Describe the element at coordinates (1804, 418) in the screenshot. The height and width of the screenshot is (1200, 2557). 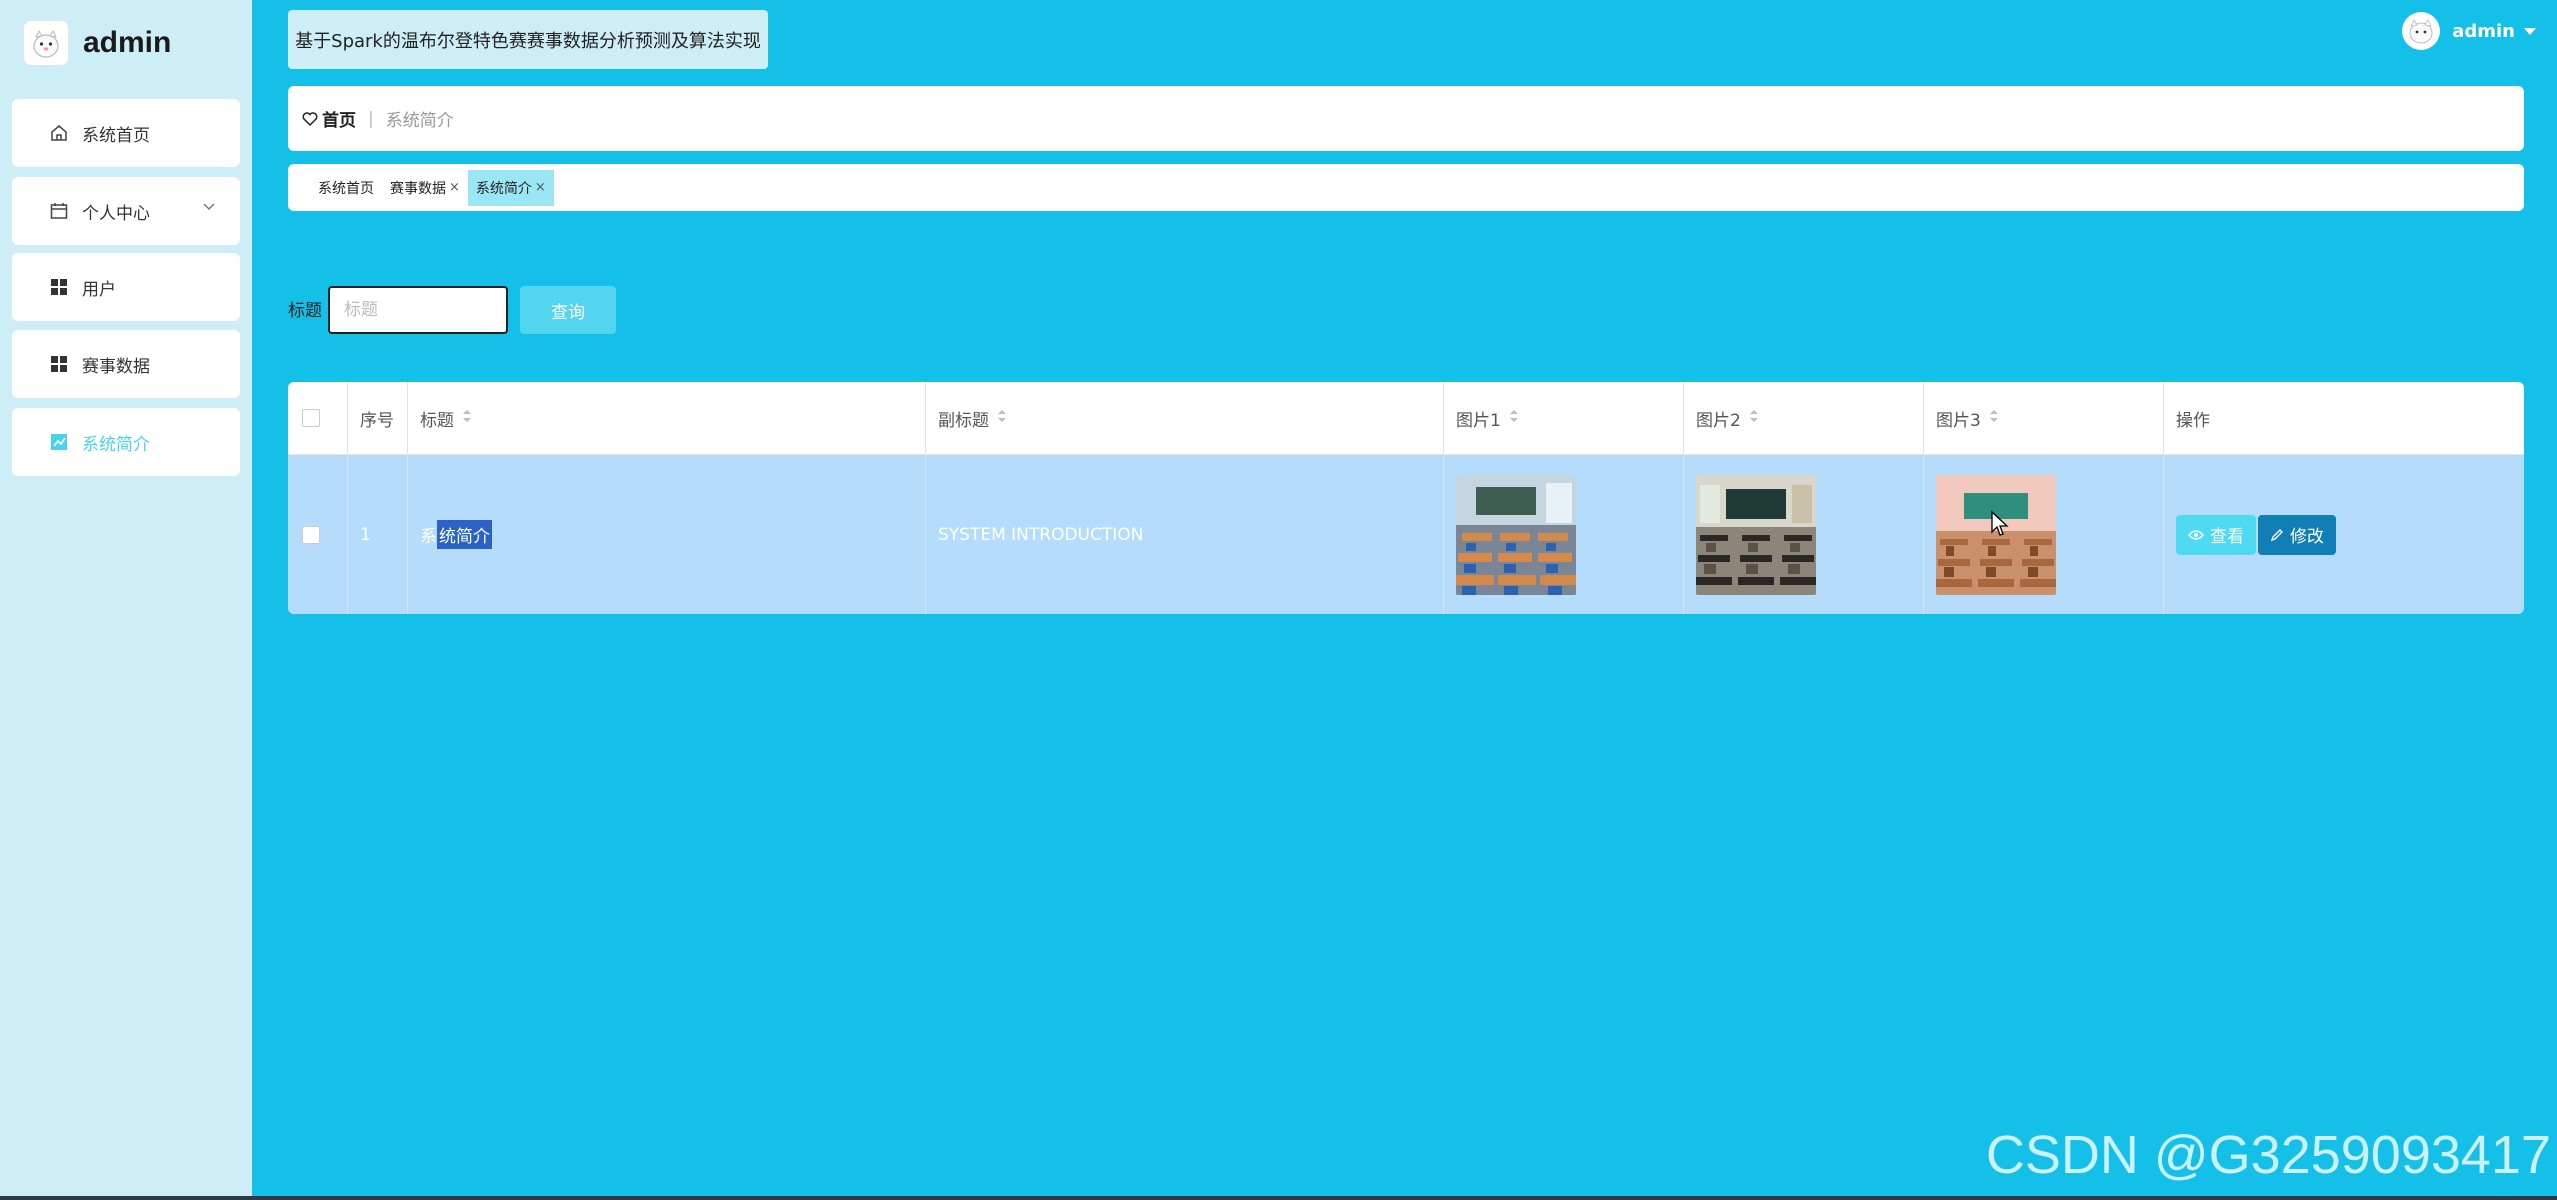
I see `column-header-pic2: 图片2` at that location.